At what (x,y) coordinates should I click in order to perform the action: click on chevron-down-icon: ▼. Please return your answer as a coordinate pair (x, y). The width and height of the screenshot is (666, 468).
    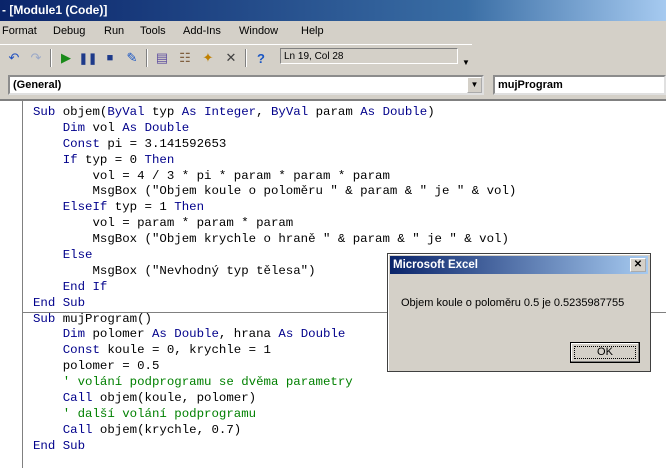
    Looking at the image, I should click on (474, 85).